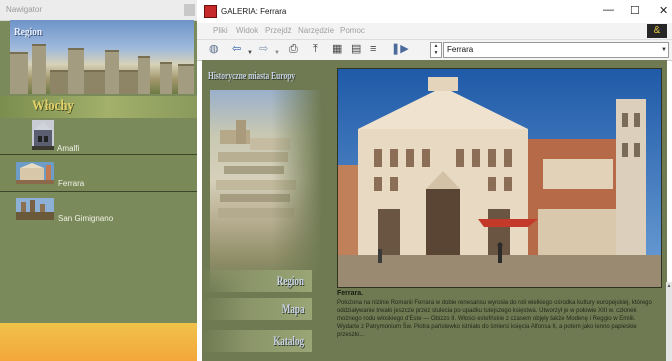 The height and width of the screenshot is (361, 672). I want to click on menu-bar: Pliki Widok Przejdź Narzędzie Pomoc, so click(434, 31).